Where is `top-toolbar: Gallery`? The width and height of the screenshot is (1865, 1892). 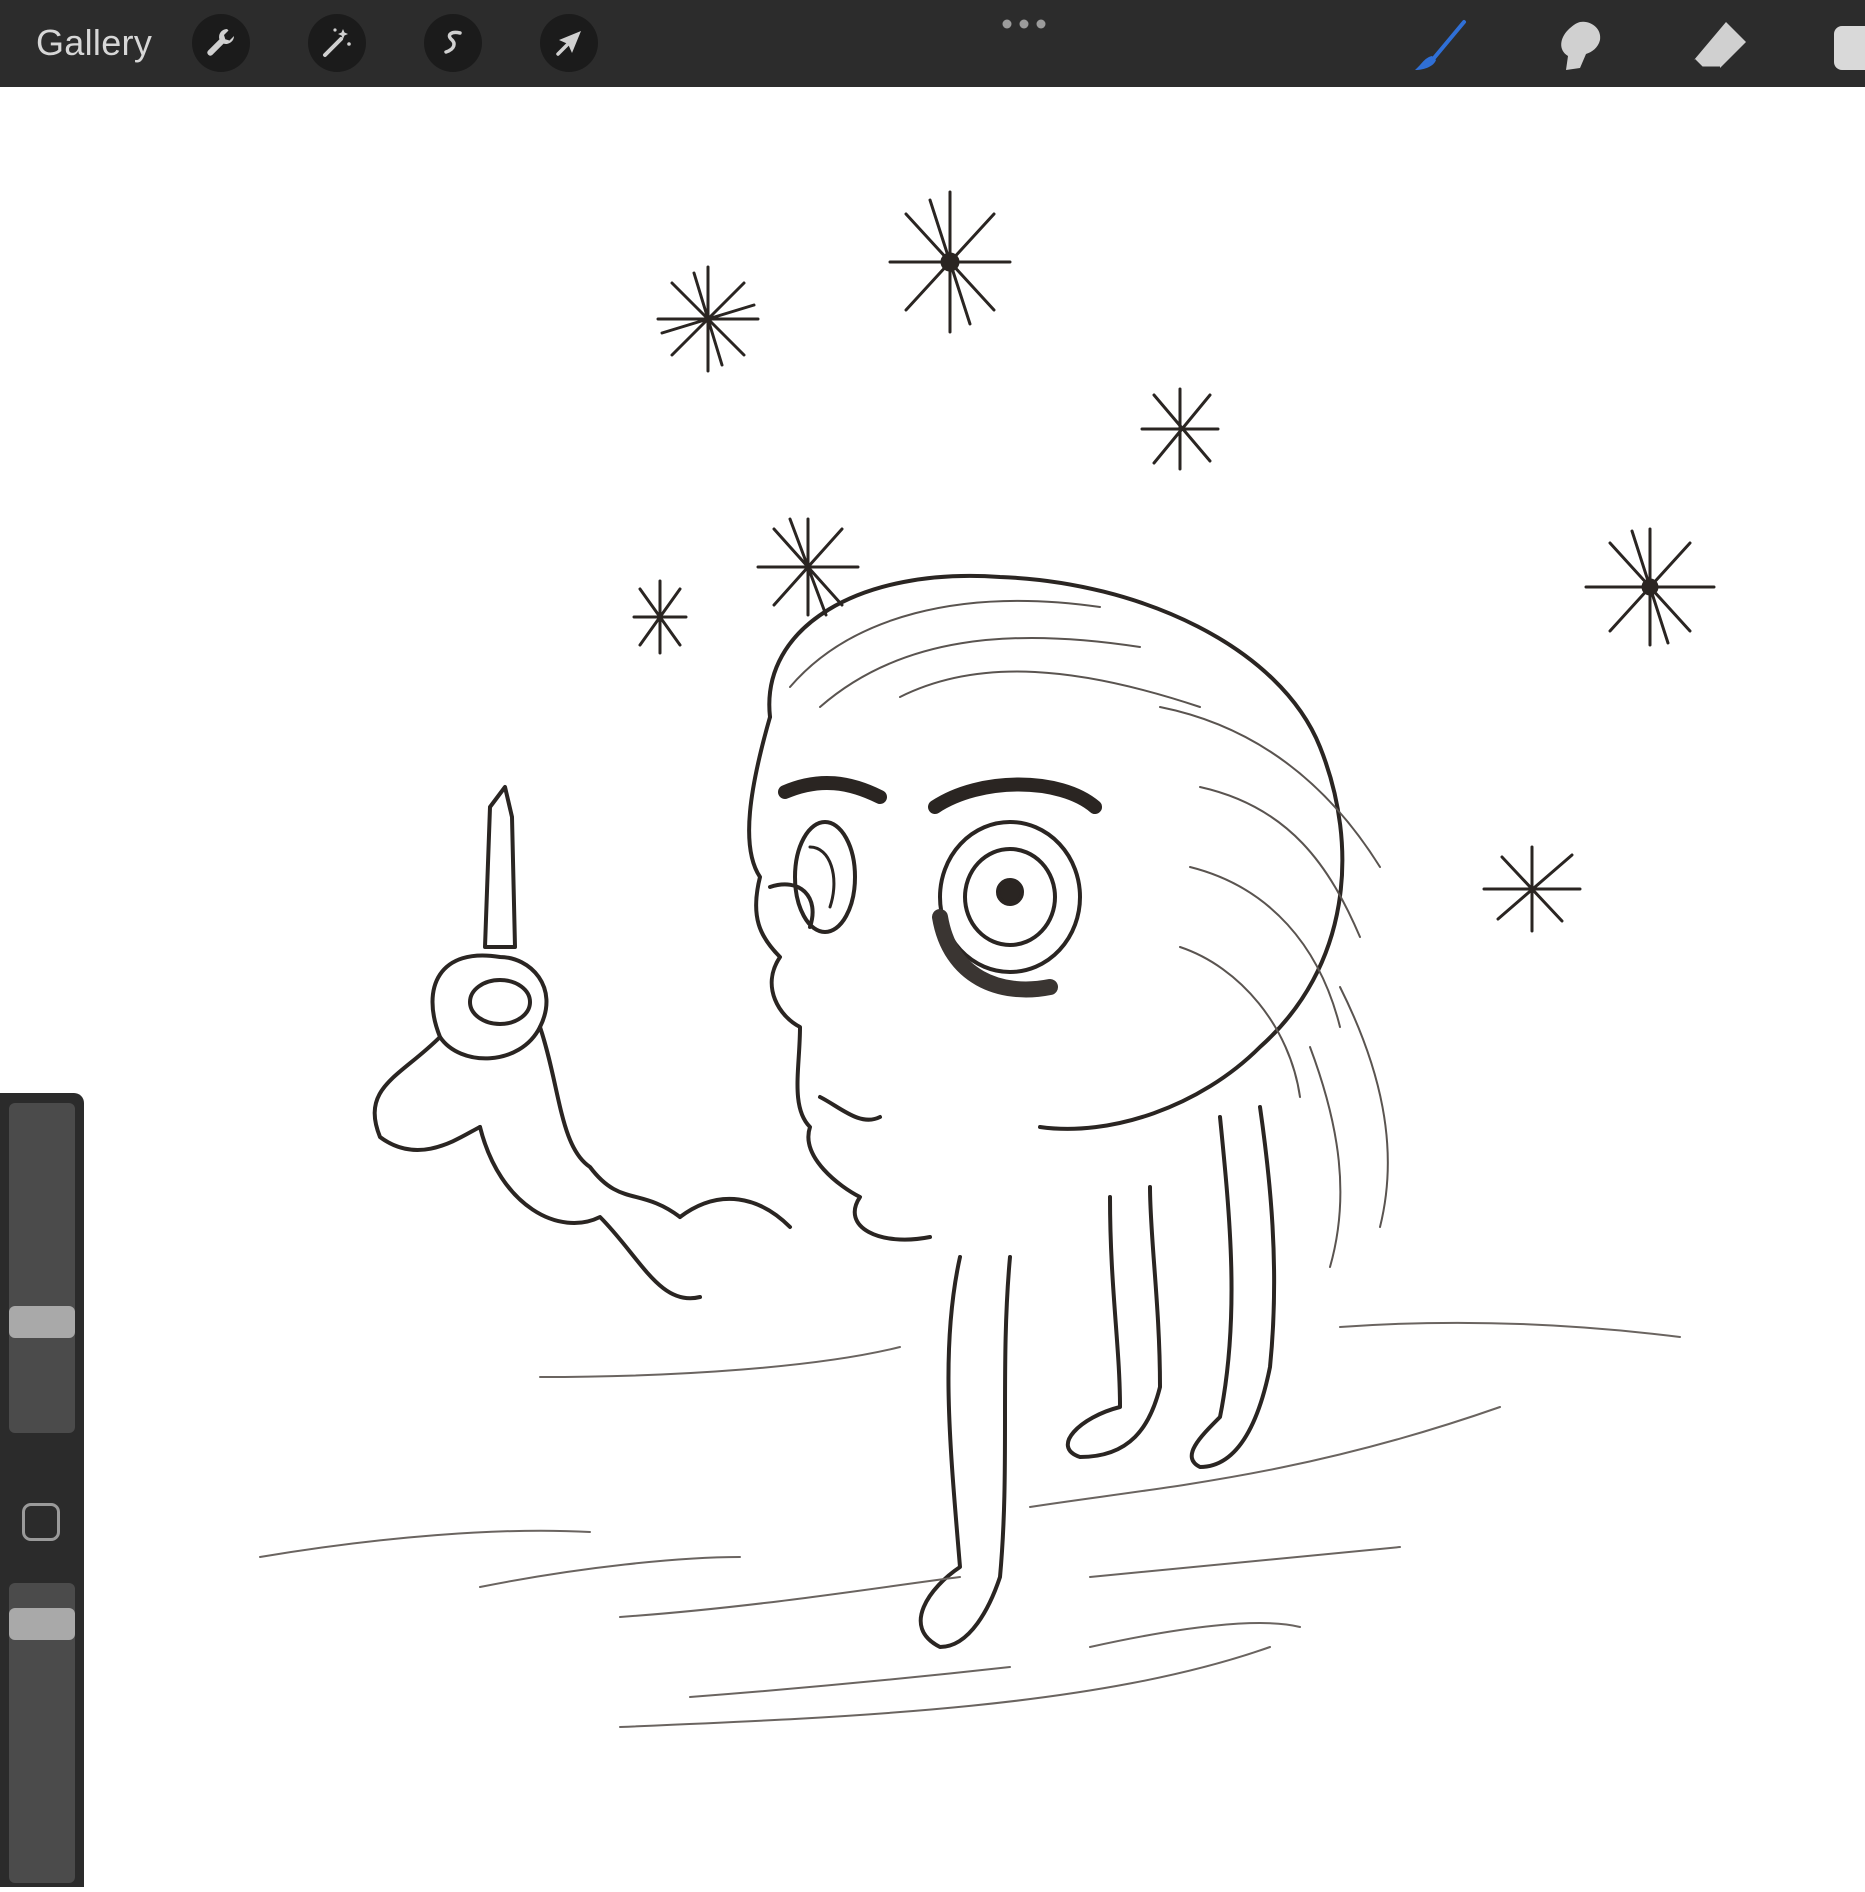 top-toolbar: Gallery is located at coordinates (932, 43).